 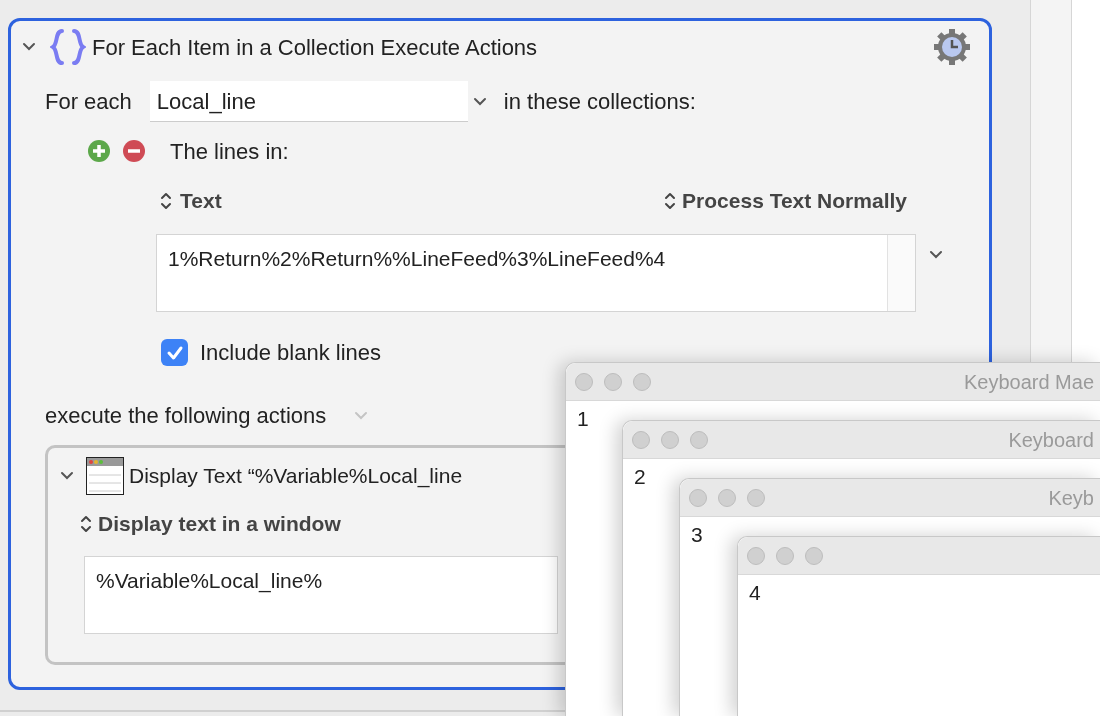 What do you see at coordinates (68, 47) in the screenshot?
I see `curly-braces-icon` at bounding box center [68, 47].